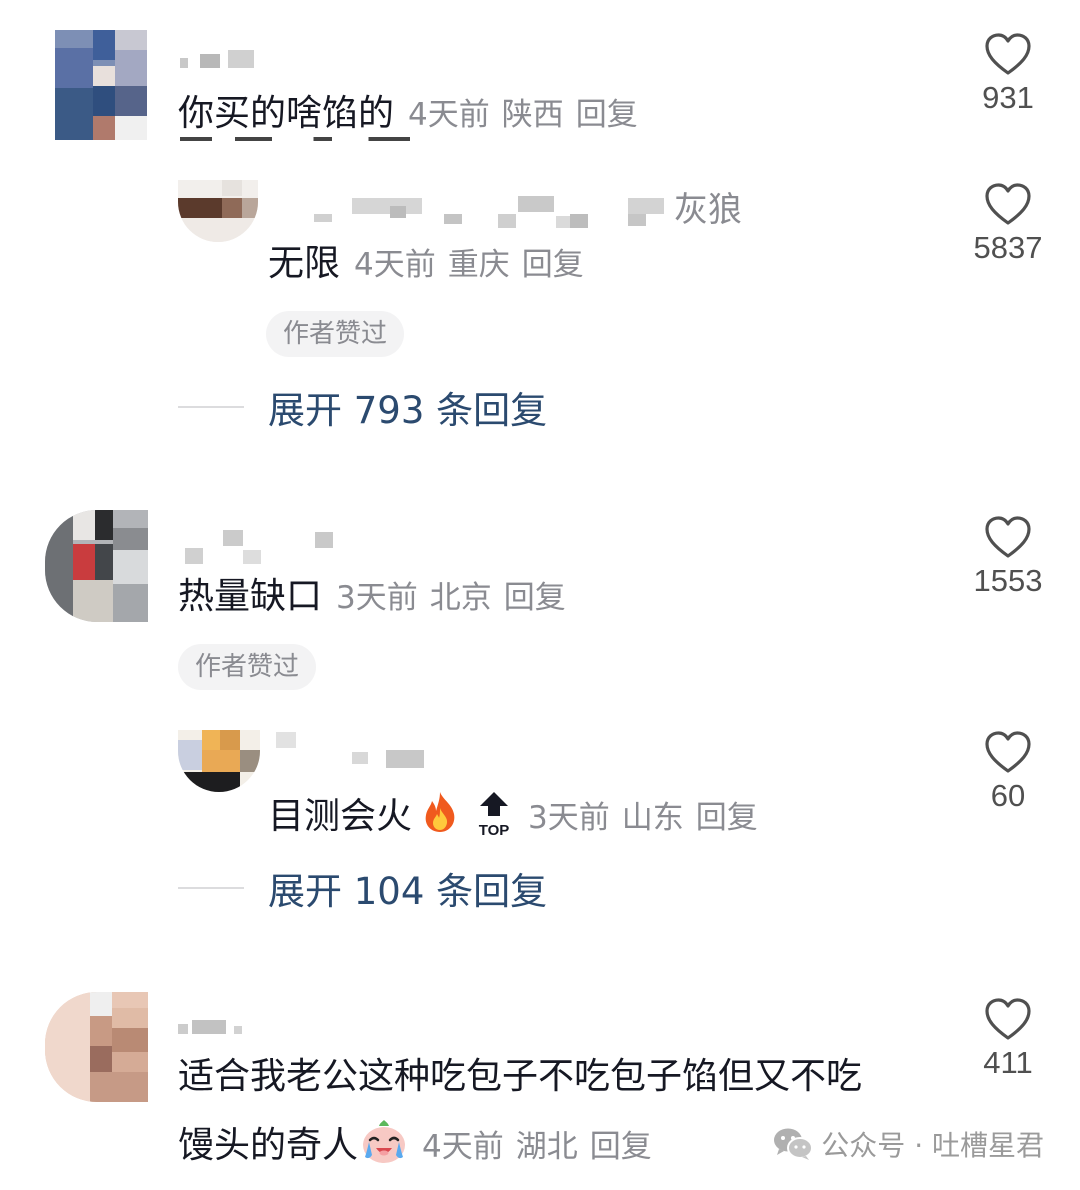  I want to click on top-badge-label: TOP, so click(494, 830).